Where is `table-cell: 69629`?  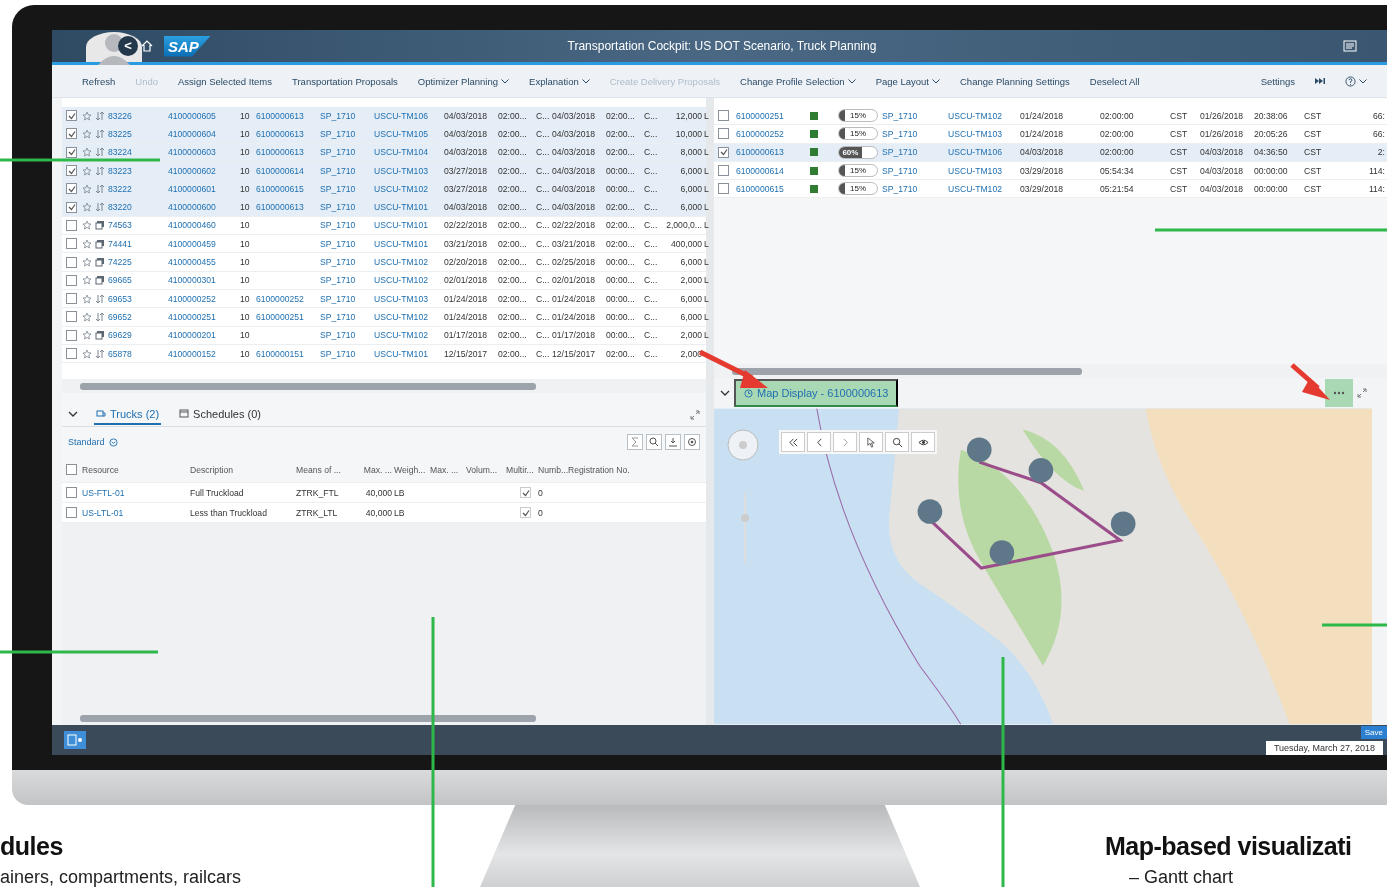 table-cell: 69629 is located at coordinates (138, 335).